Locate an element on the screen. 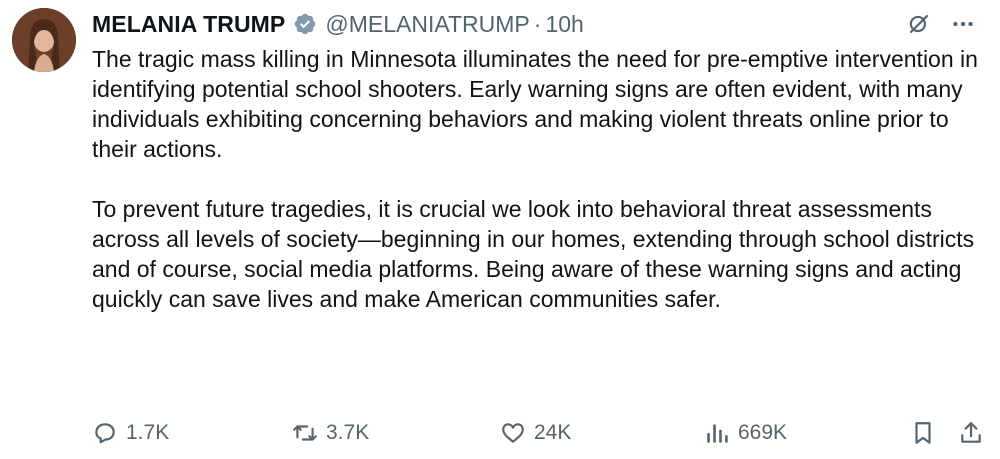 This screenshot has height=459, width=1000. bookmark-icon is located at coordinates (923, 433).